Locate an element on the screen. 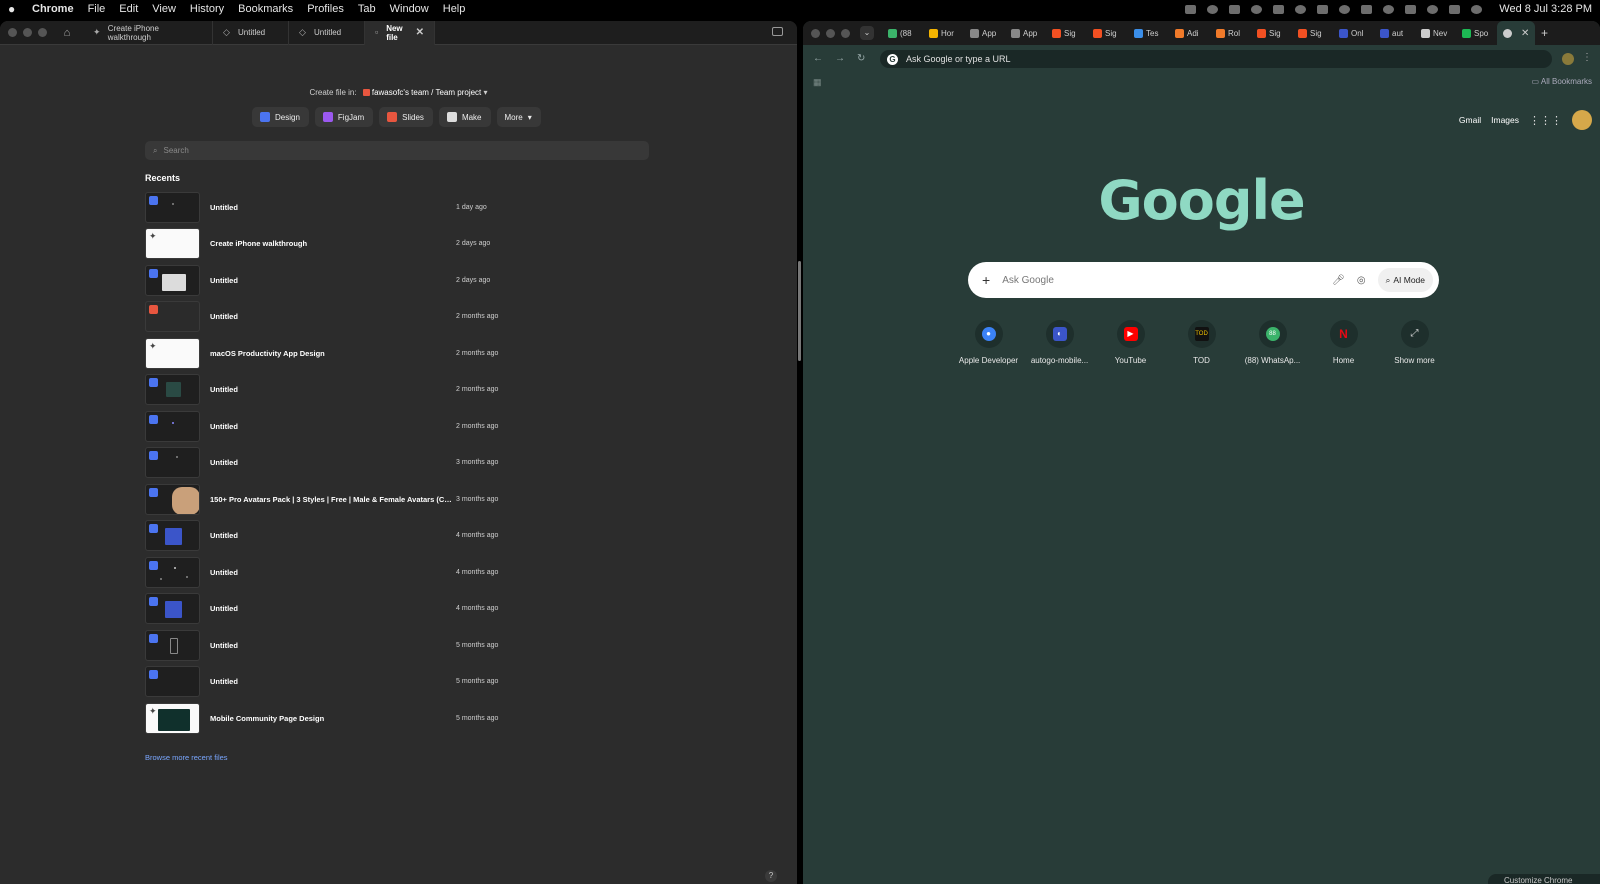  tab-create-iphone-walkthrough: ✦ Create iPhone walkthrough is located at coordinates (148, 33).